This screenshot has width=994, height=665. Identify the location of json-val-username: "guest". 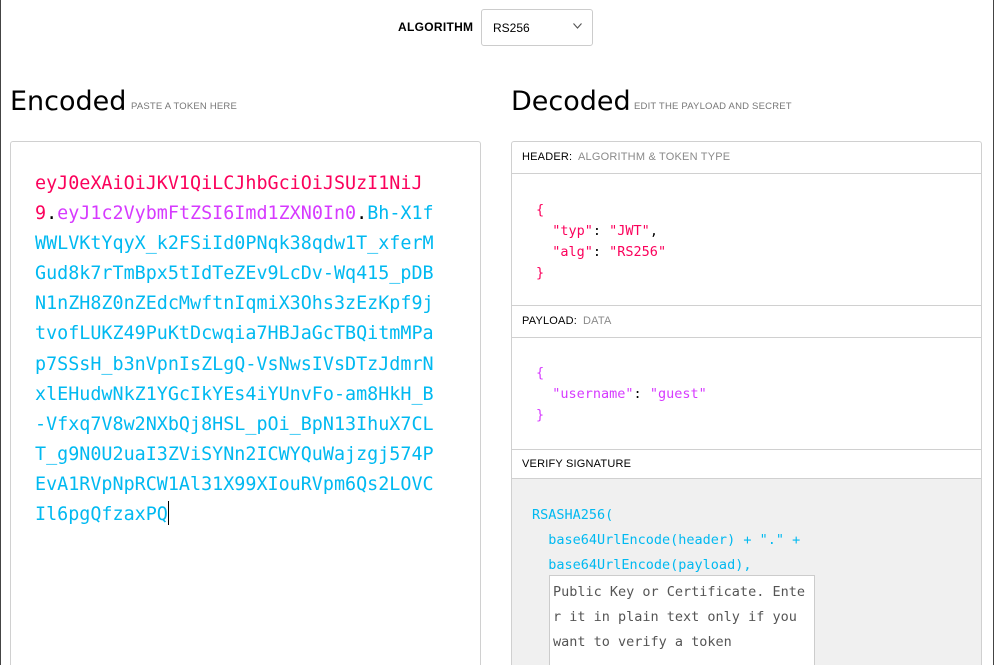
(678, 394).